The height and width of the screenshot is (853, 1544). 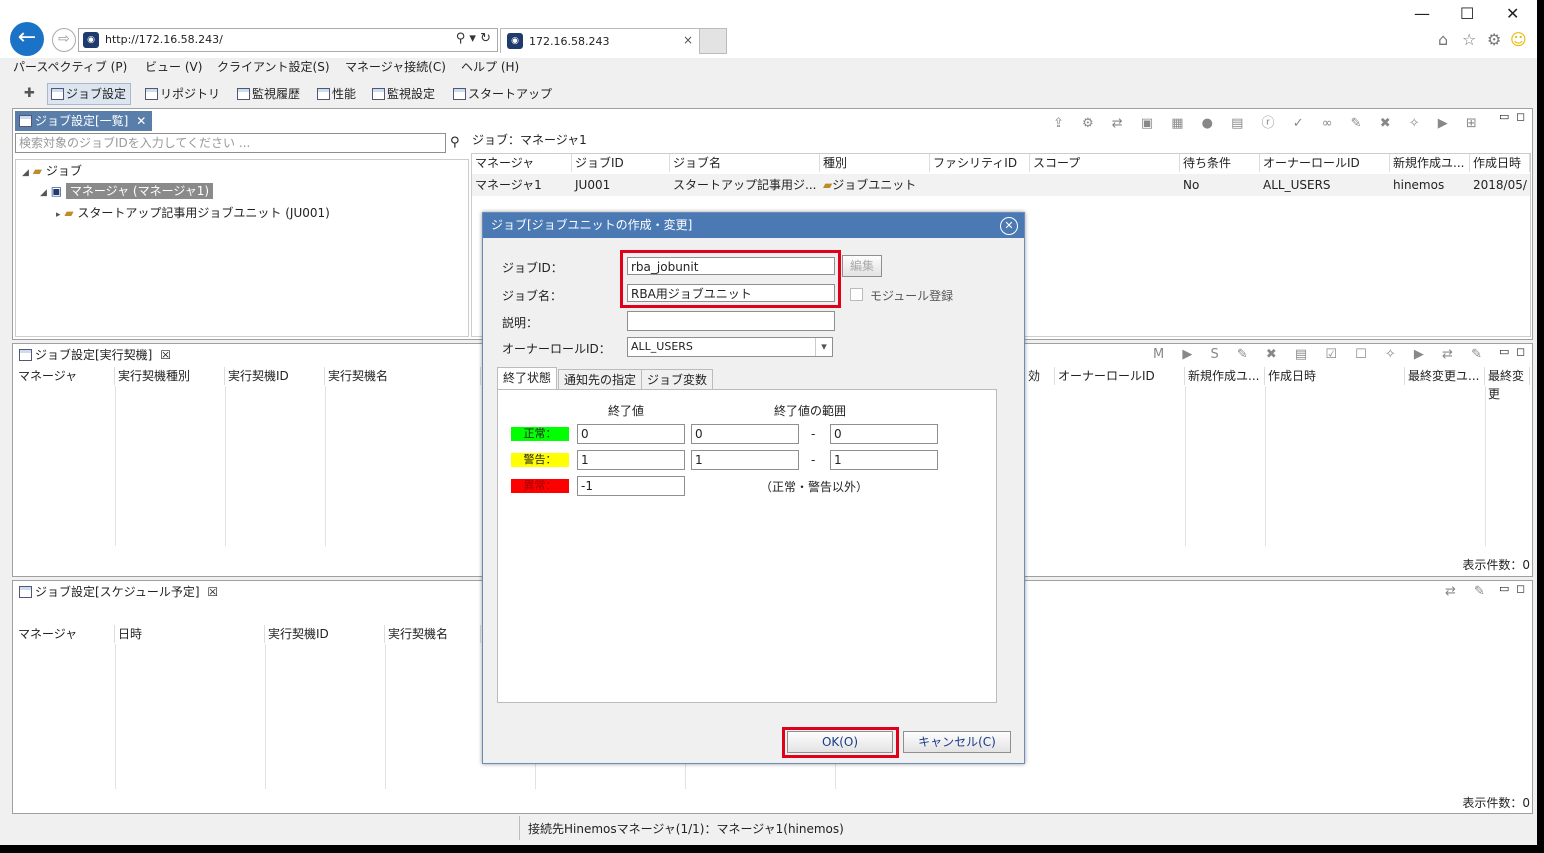 What do you see at coordinates (1518, 39) in the screenshot?
I see `smiley-icon: ☺` at bounding box center [1518, 39].